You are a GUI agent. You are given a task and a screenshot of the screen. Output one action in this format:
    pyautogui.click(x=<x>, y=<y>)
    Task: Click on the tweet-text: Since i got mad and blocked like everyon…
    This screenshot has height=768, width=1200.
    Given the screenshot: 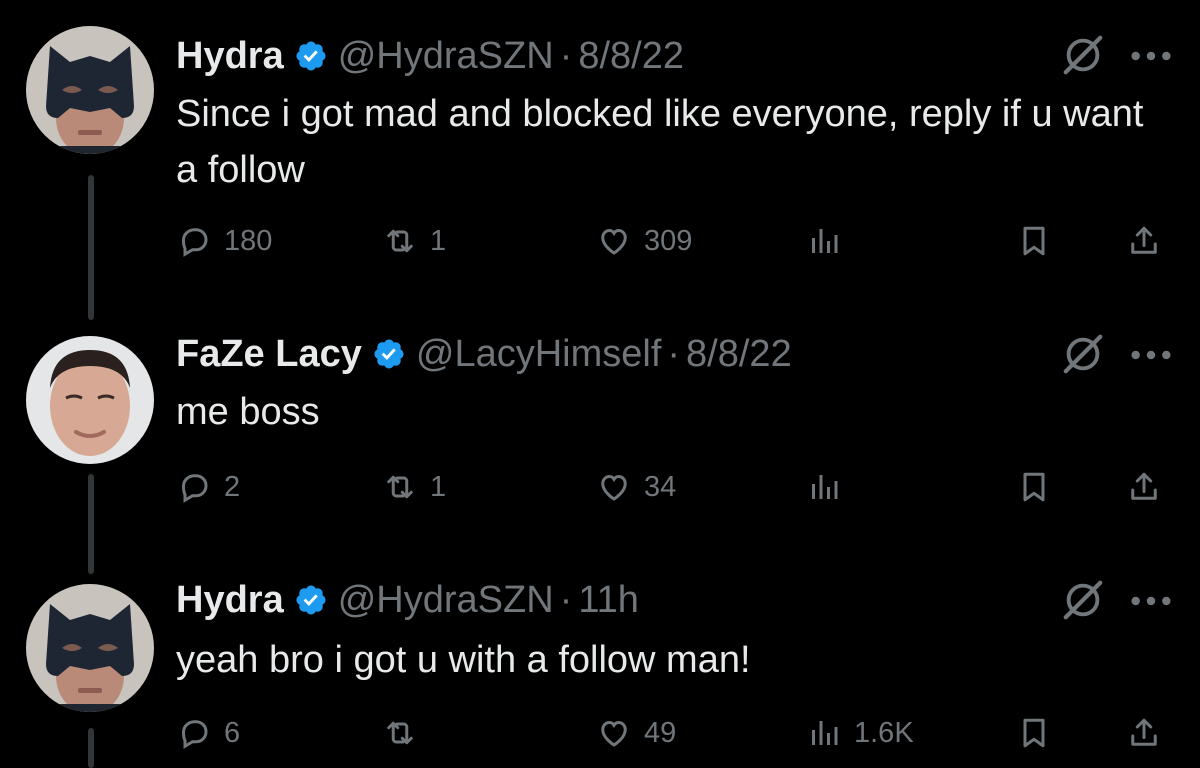 What is the action you would take?
    pyautogui.click(x=660, y=142)
    